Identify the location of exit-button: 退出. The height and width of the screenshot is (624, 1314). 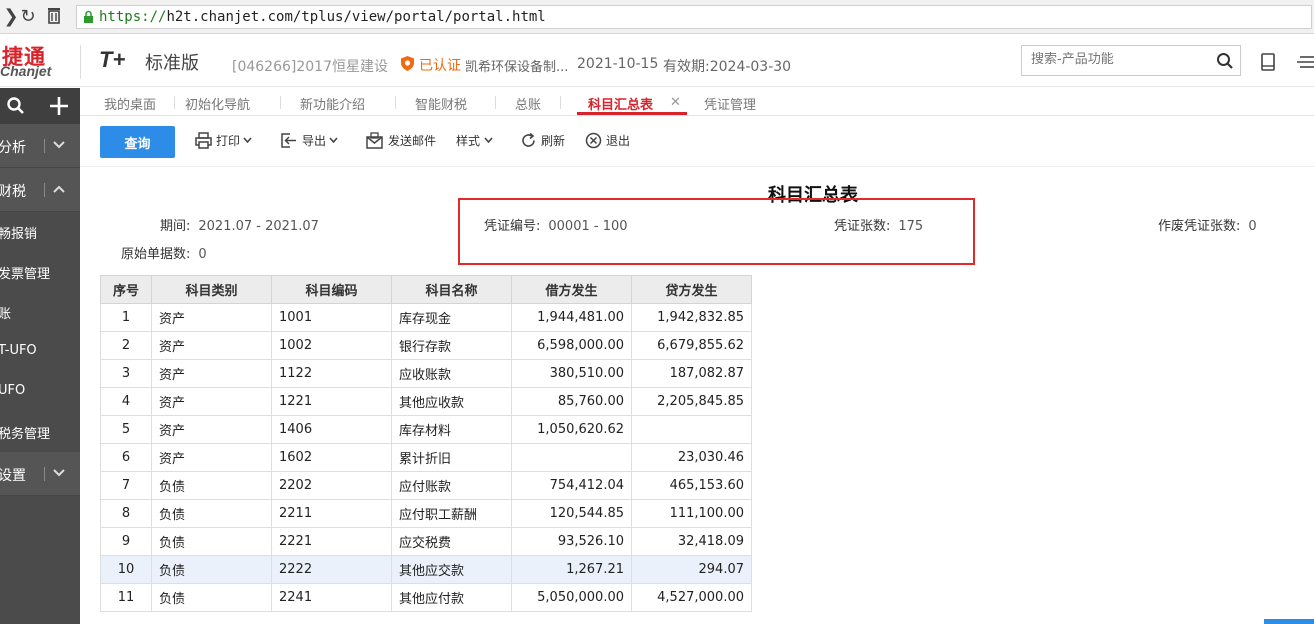
(618, 140).